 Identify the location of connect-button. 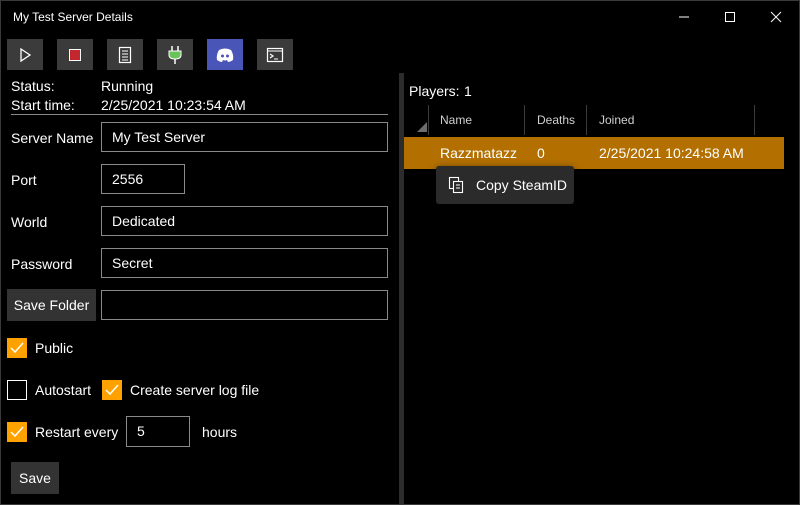
(175, 54).